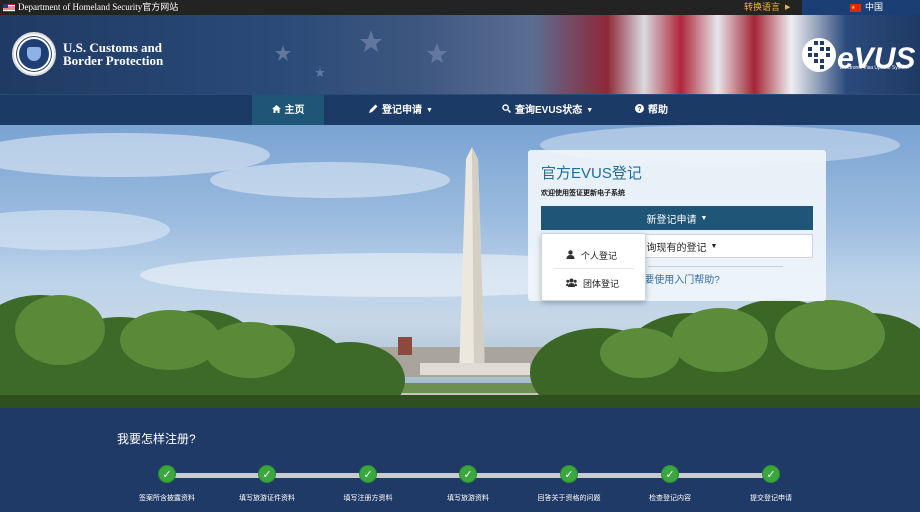  I want to click on switch-language-label: 转换语言, so click(762, 7).